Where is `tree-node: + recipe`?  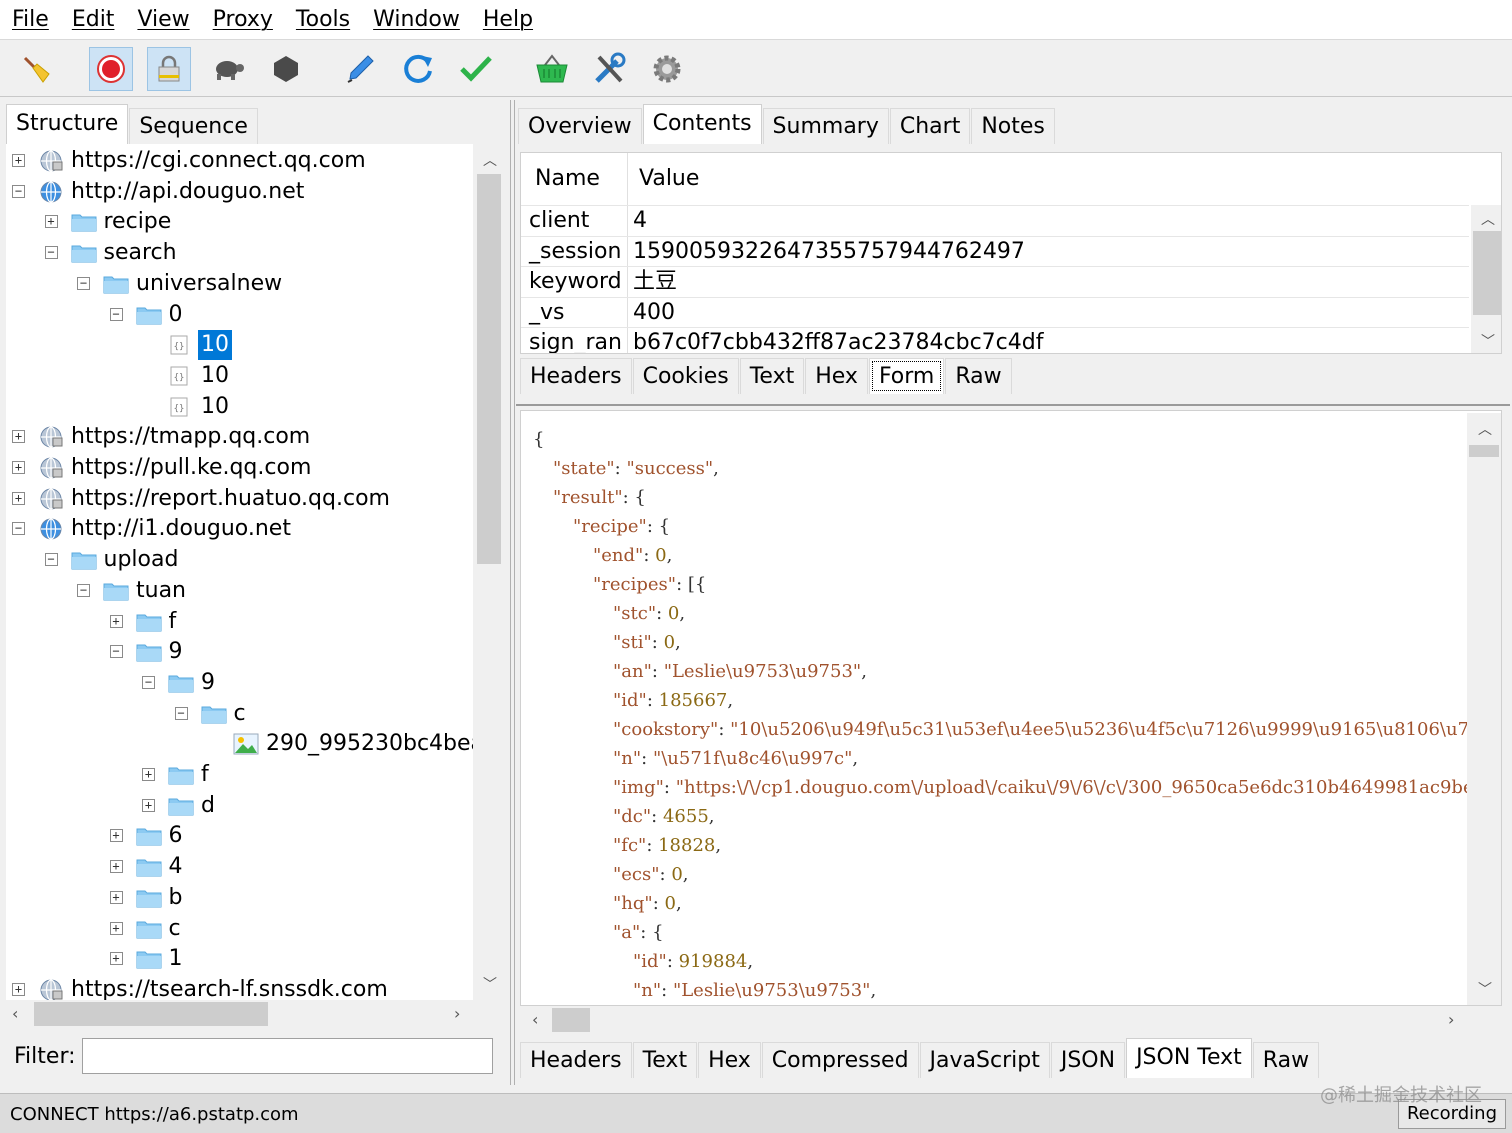 tree-node: + recipe is located at coordinates (239, 222).